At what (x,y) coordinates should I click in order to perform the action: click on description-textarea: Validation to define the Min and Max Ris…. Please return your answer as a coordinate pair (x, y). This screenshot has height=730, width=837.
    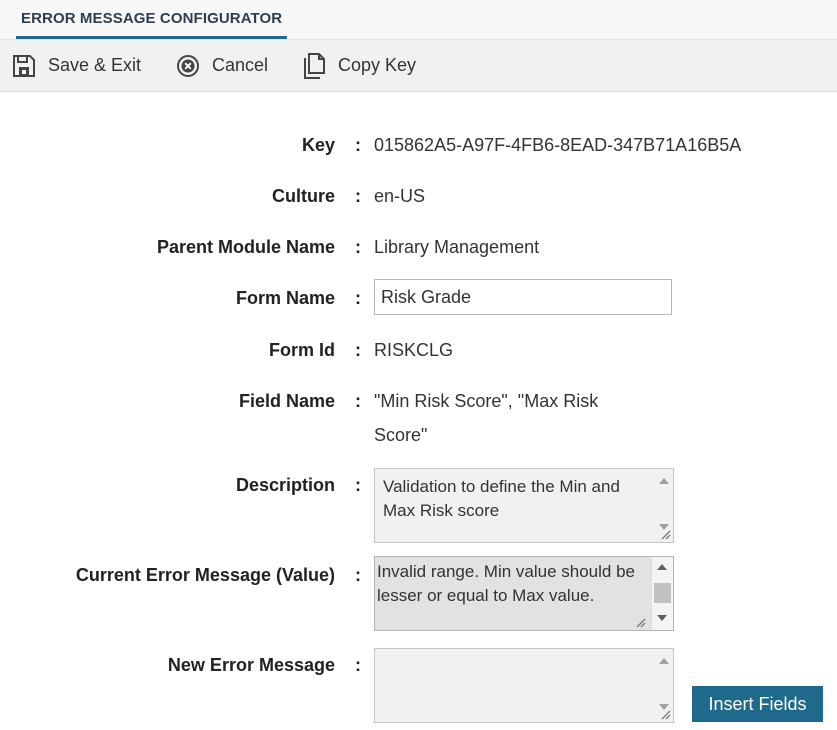
    Looking at the image, I should click on (524, 505).